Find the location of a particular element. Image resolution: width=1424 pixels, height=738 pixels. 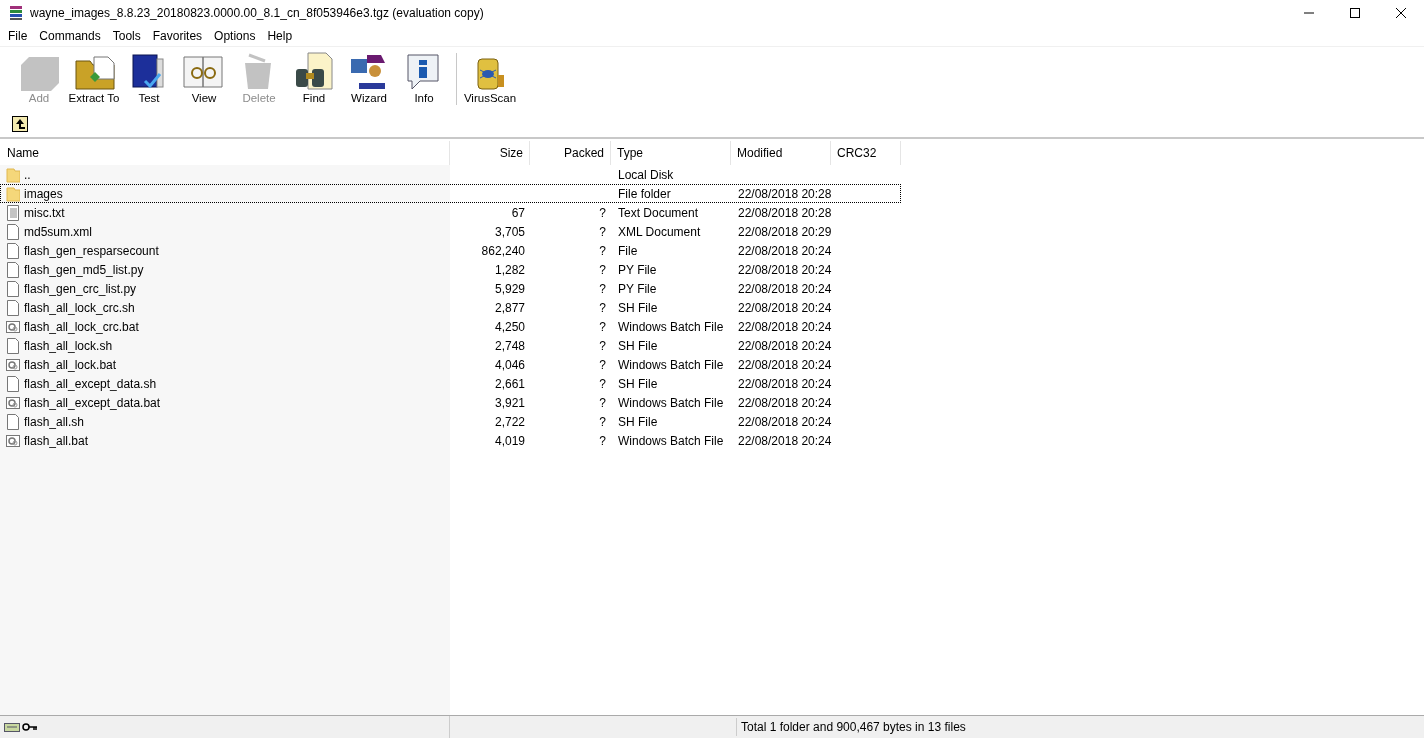

drive-icon is located at coordinates (12, 727).